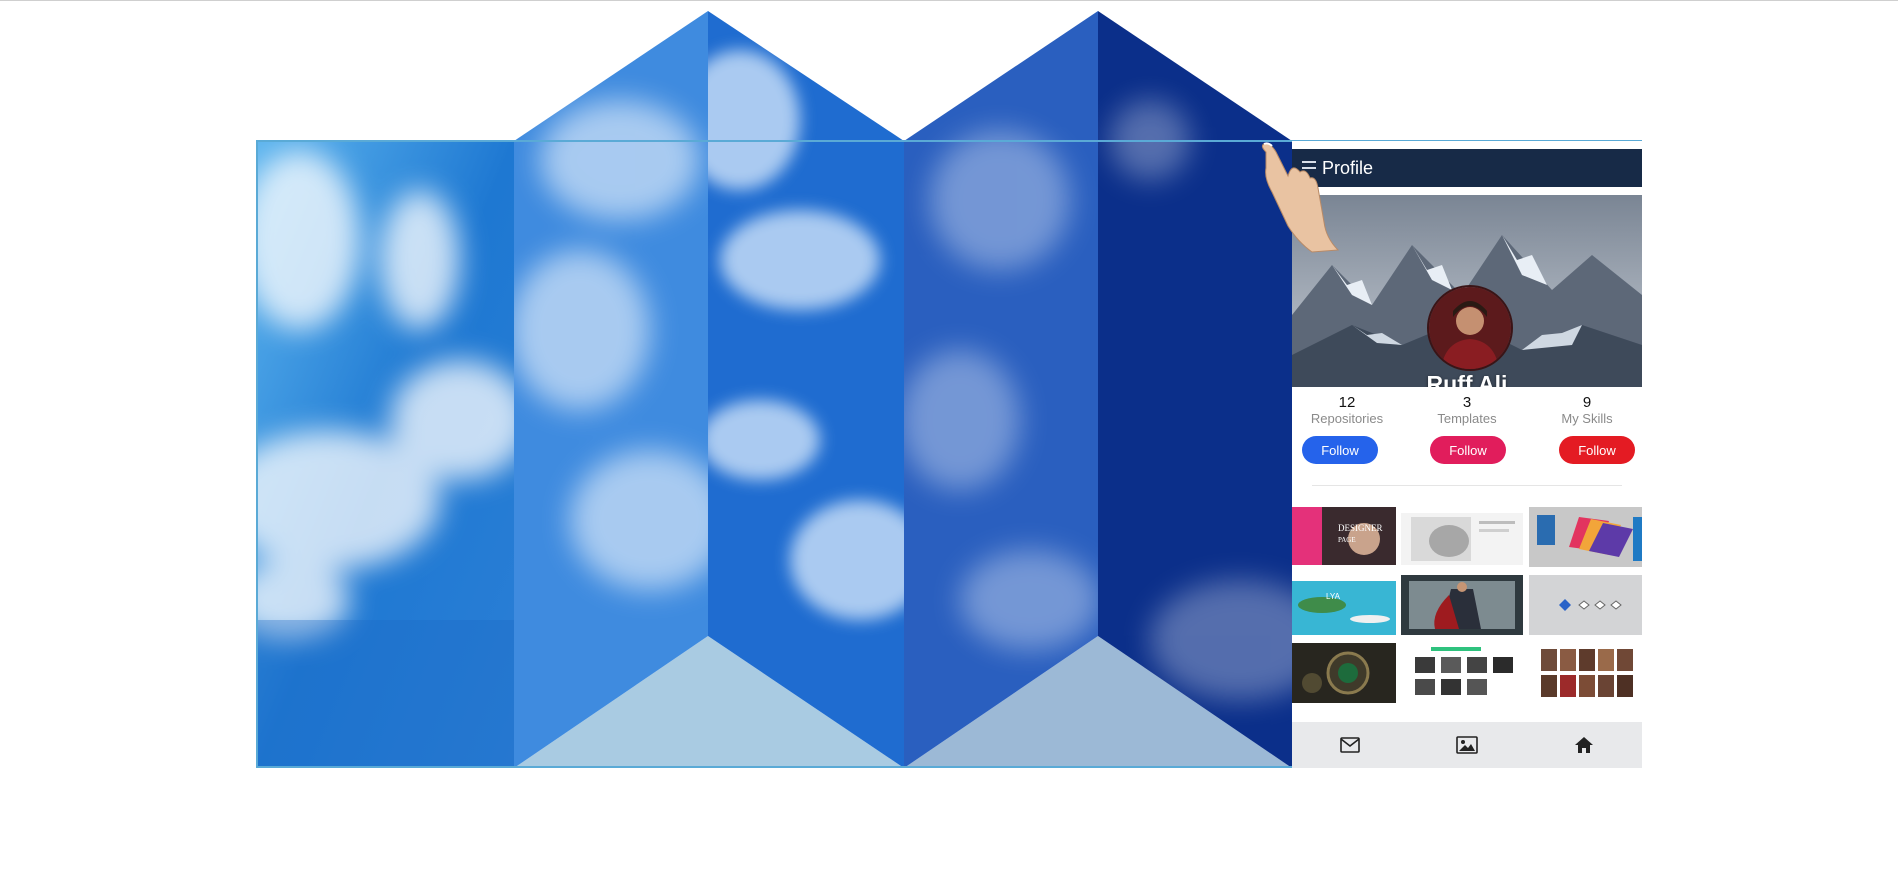 The width and height of the screenshot is (1898, 887). I want to click on home-icon, so click(1584, 745).